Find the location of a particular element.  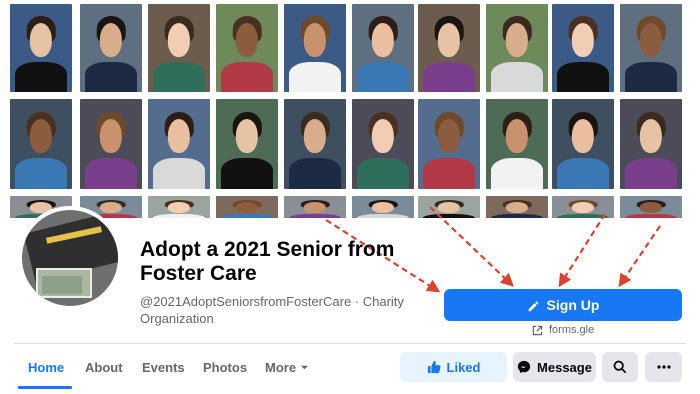

search-icon is located at coordinates (620, 367).